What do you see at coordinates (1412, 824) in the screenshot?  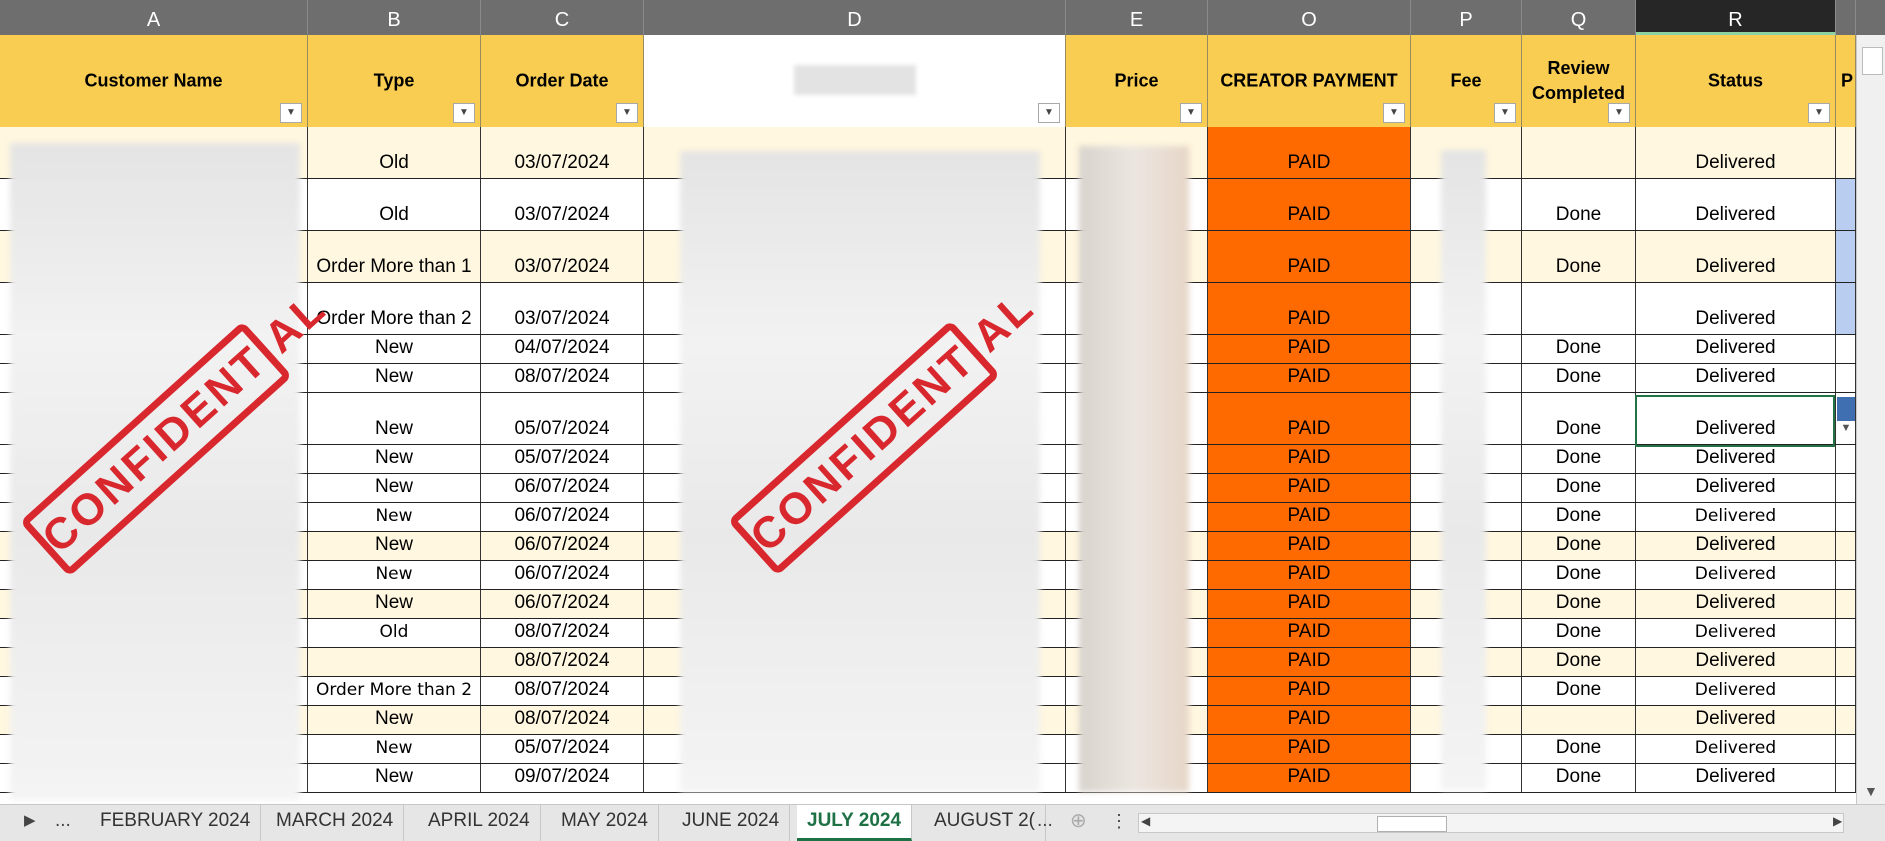 I see `horizontal-scroll-thumb` at bounding box center [1412, 824].